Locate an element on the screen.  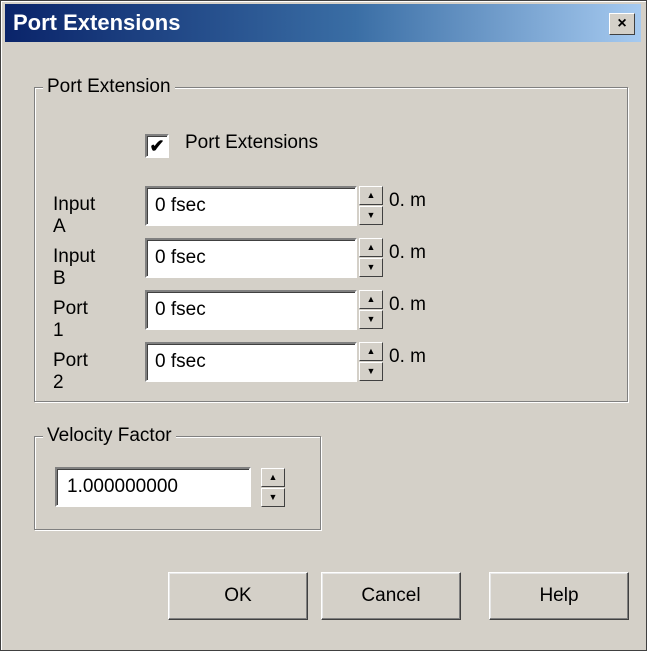
port-extensions-checkbox-label: Port Extensions is located at coordinates (252, 142).